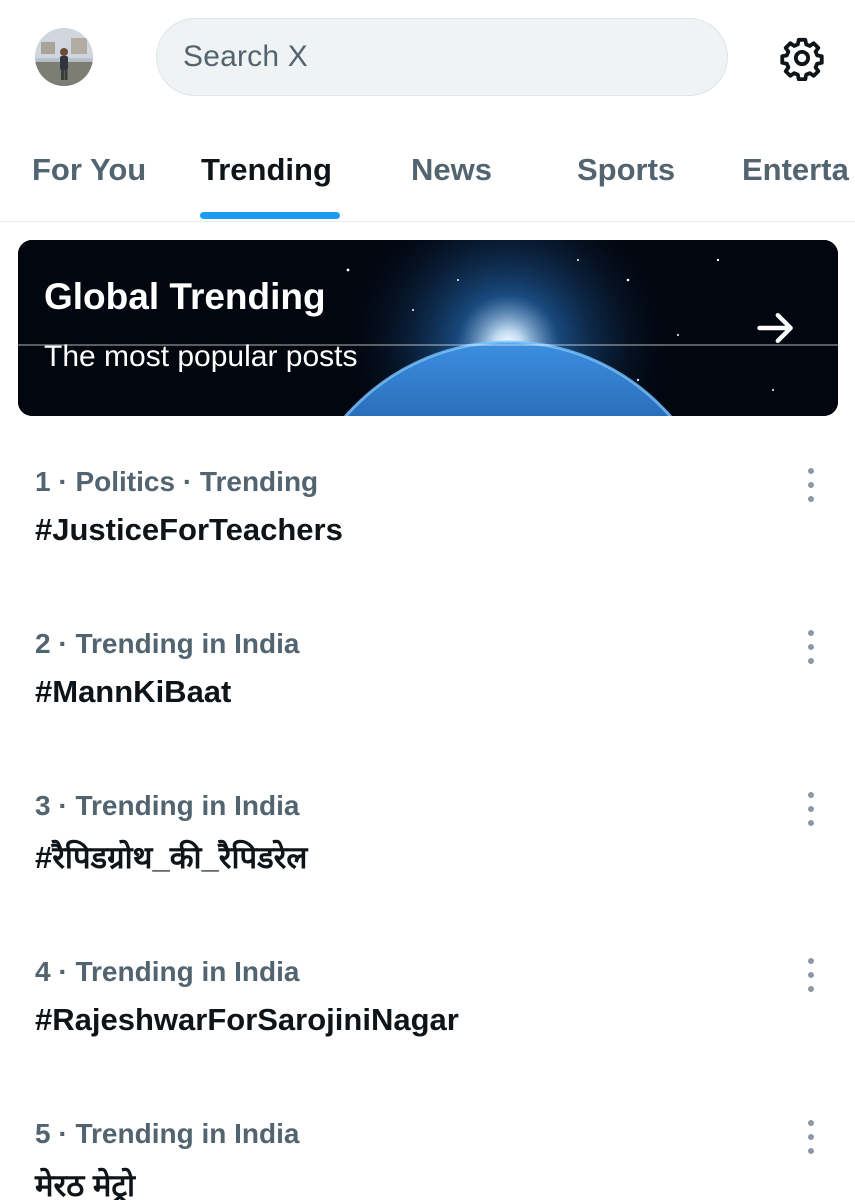 The height and width of the screenshot is (1200, 855). What do you see at coordinates (245, 56) in the screenshot?
I see `search-placeholder: Search X` at bounding box center [245, 56].